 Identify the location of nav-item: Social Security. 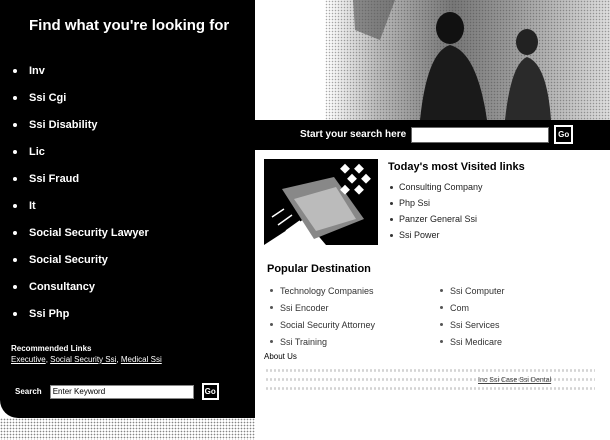
(81, 259).